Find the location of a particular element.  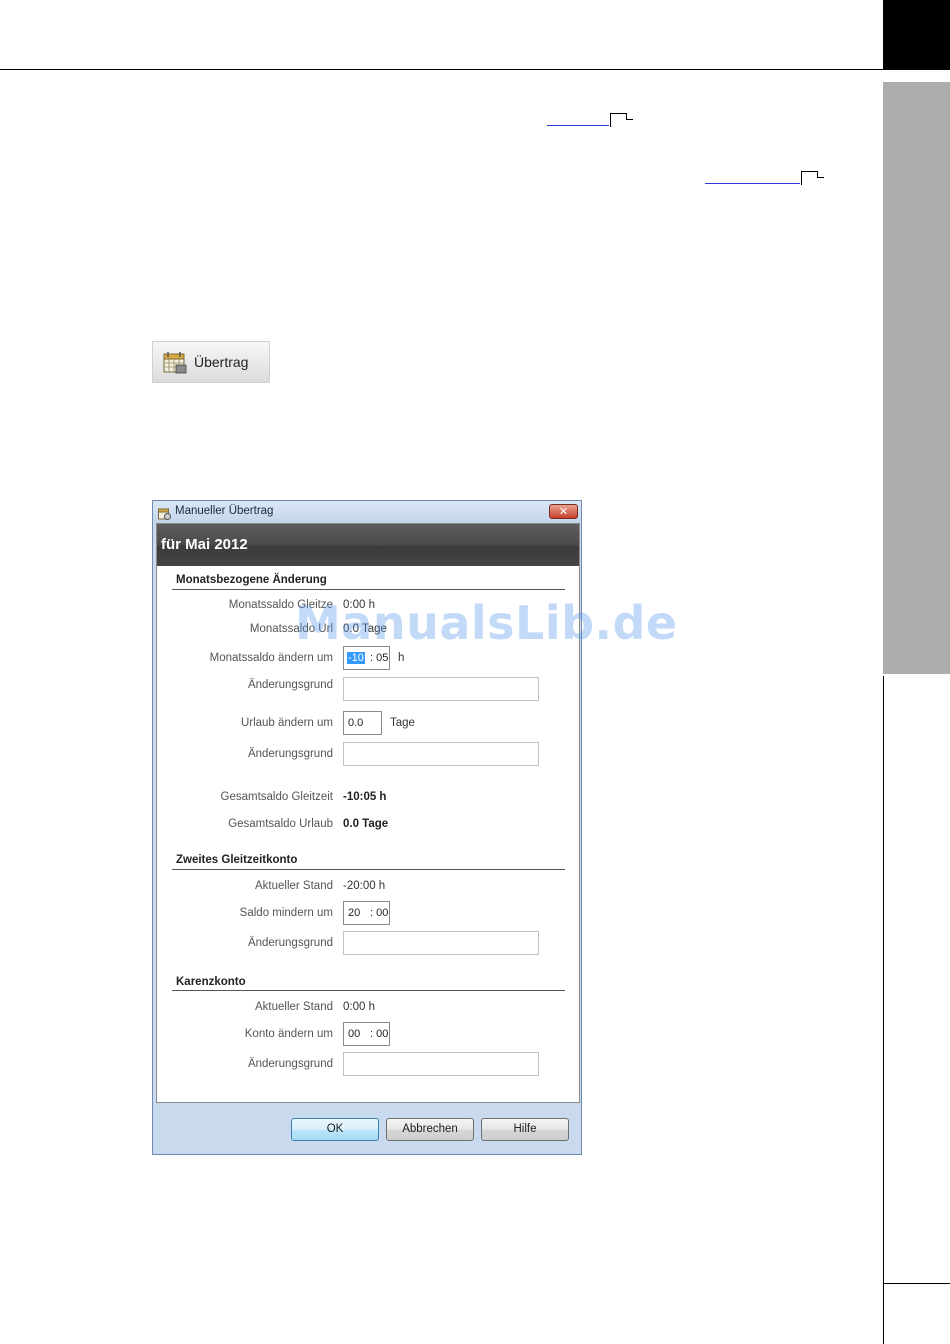

margin-line is located at coordinates (883, 1010).